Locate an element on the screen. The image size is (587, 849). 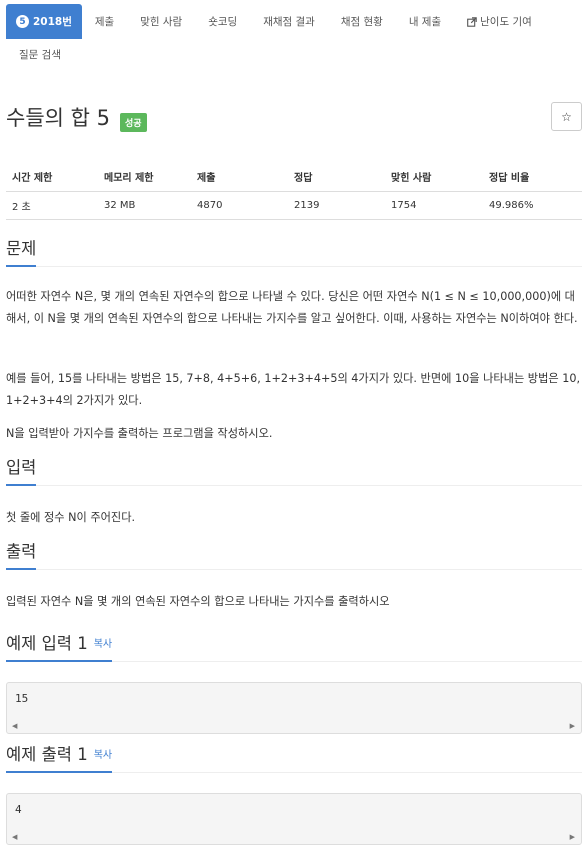
tab-problem-label: 2018번 is located at coordinates (52, 22).